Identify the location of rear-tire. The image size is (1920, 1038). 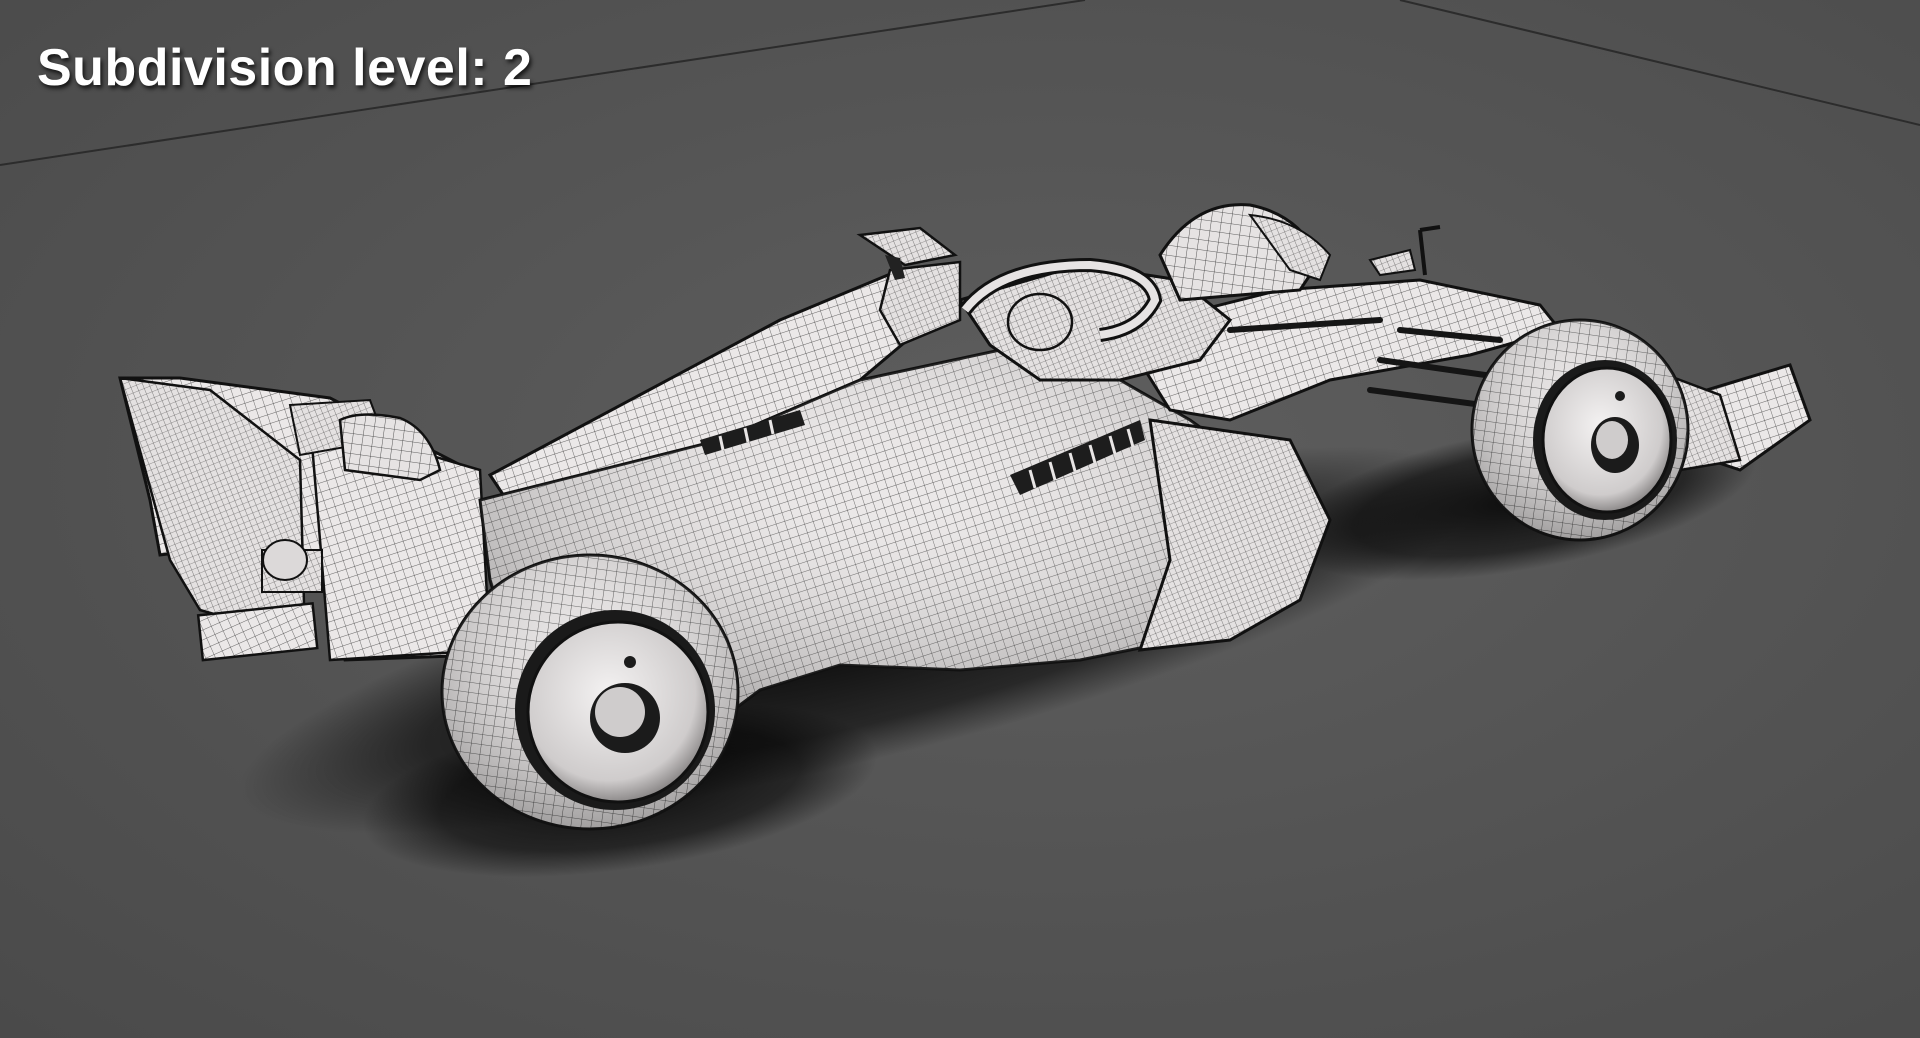
(590, 692).